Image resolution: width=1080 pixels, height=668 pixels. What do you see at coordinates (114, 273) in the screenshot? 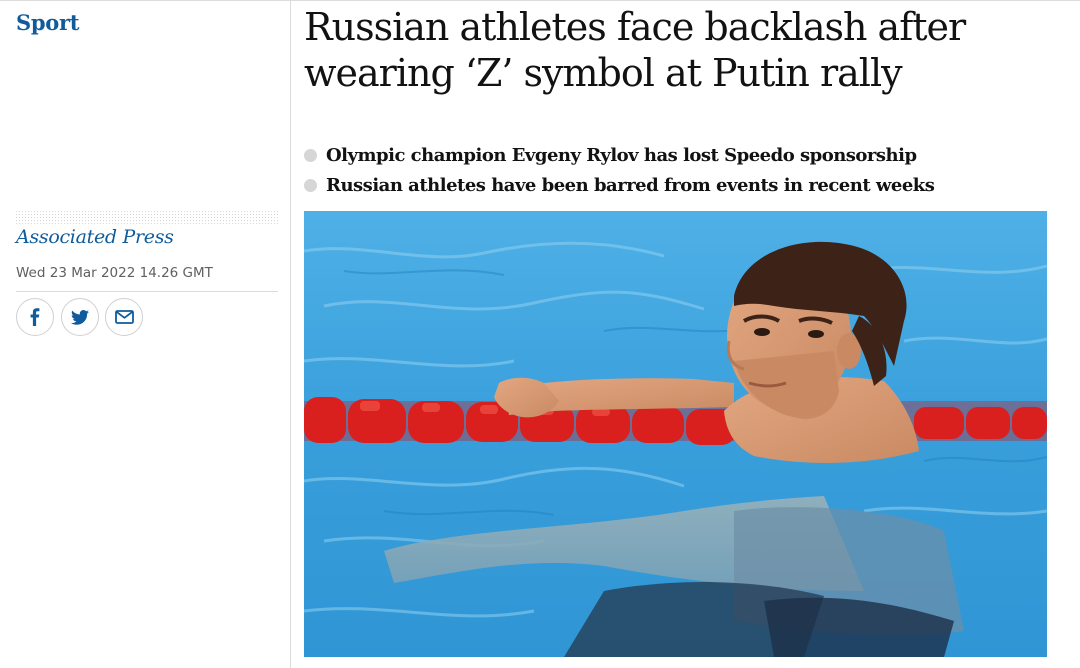
I see `dateline: Wed 23 Mar 2022 14.26 GMT` at bounding box center [114, 273].